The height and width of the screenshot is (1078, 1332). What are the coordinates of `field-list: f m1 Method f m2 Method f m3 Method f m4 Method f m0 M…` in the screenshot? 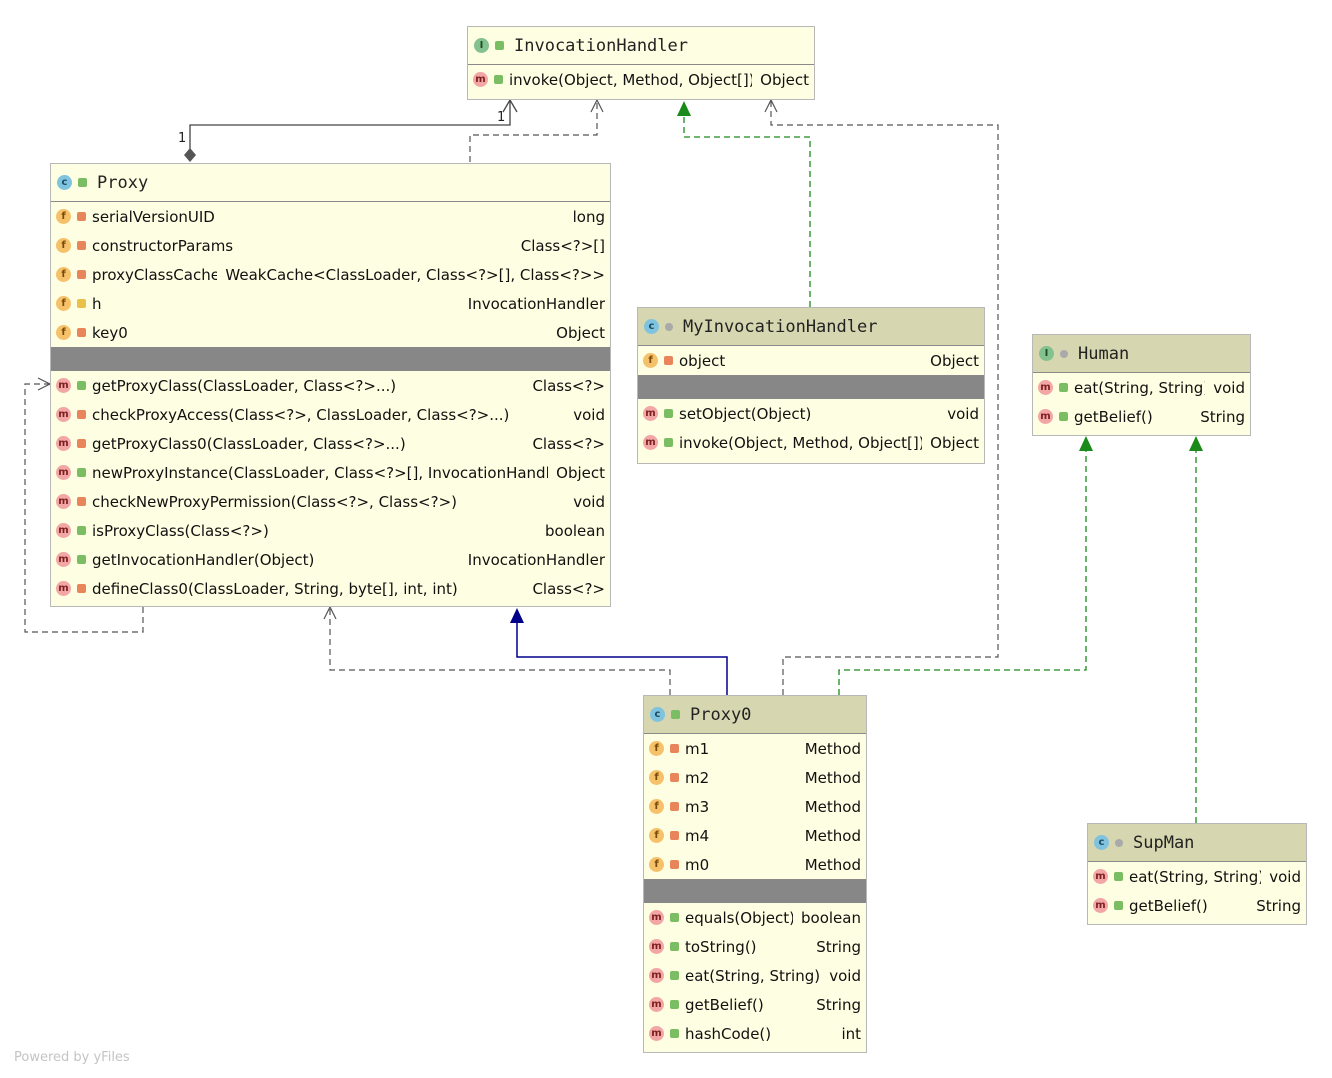 It's located at (755, 806).